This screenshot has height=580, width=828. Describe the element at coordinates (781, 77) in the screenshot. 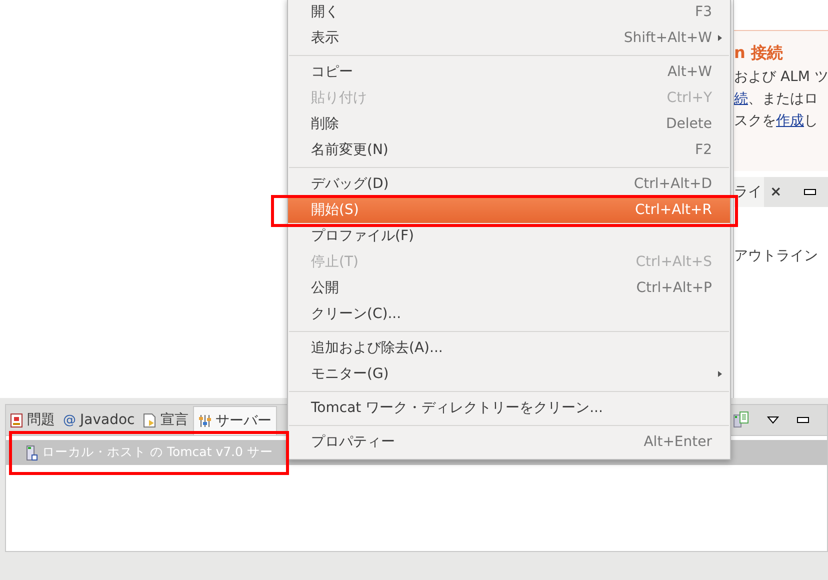

I see `panel-text: および ALM ツ` at that location.